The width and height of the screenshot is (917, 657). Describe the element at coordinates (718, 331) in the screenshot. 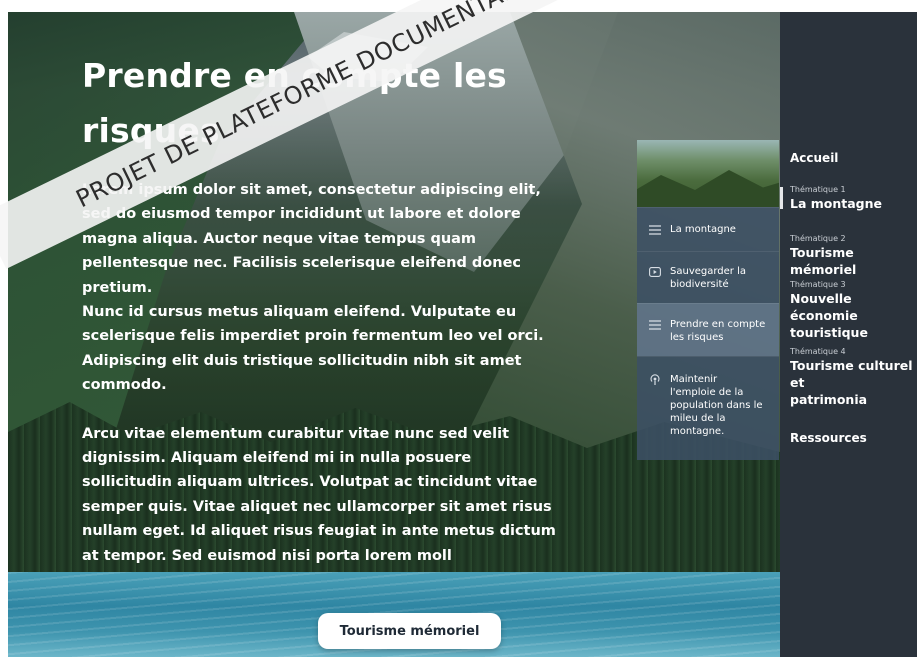

I see `menu-item-label: Prendre en compte les risques` at that location.